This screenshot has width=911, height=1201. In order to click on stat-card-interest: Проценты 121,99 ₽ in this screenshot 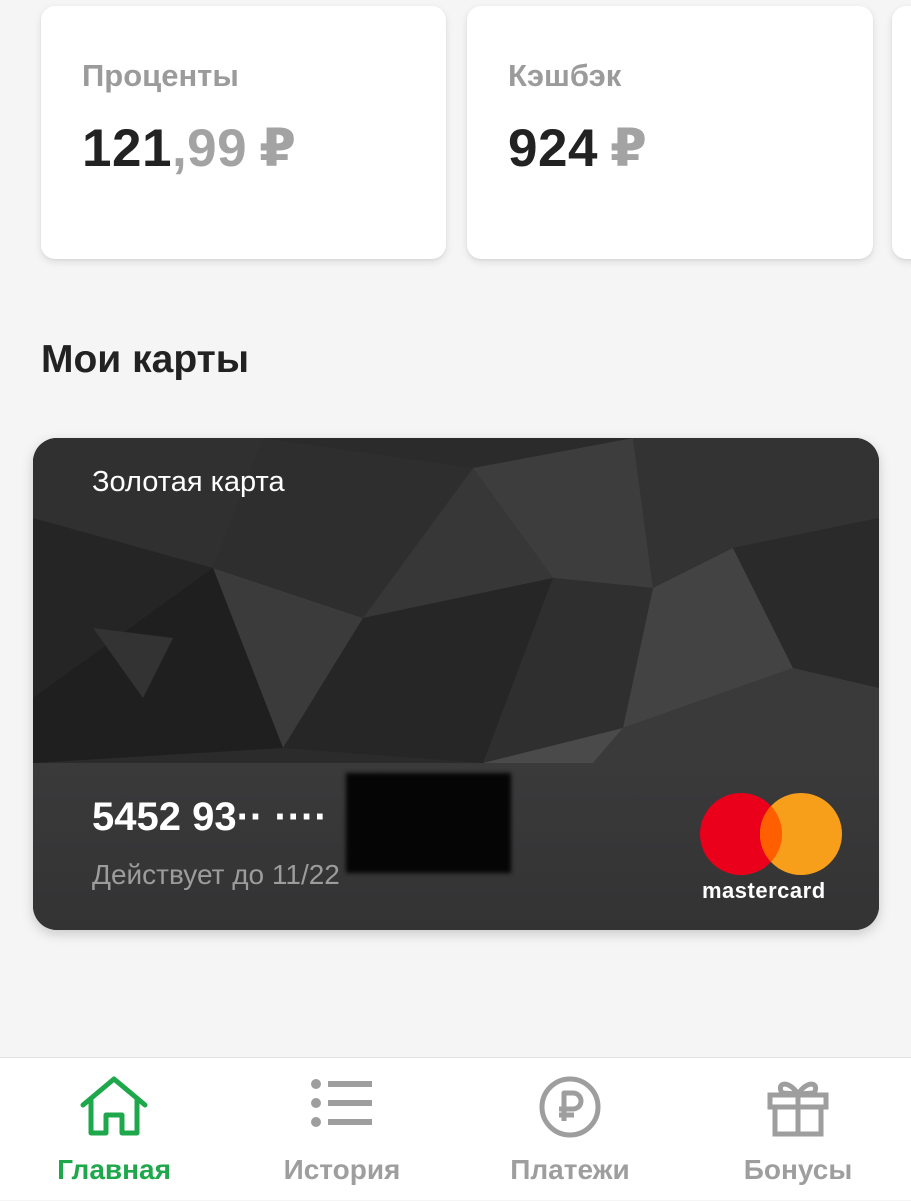, I will do `click(243, 132)`.